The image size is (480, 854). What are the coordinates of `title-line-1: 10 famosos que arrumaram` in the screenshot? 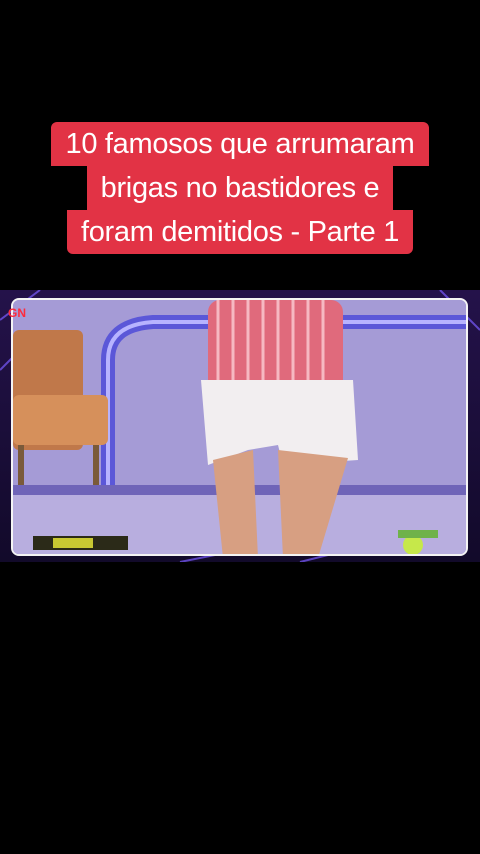 It's located at (240, 144).